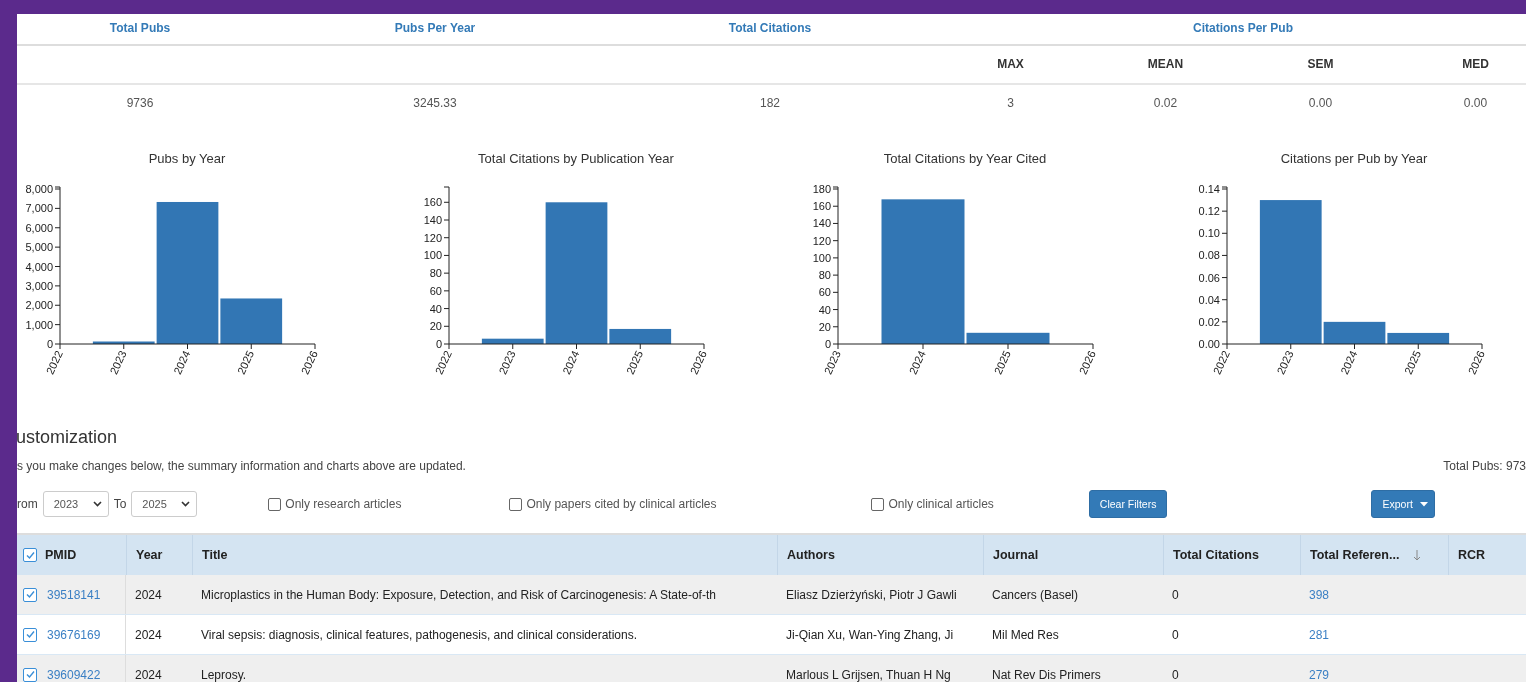  I want to click on year-select: 2023, so click(75, 504).